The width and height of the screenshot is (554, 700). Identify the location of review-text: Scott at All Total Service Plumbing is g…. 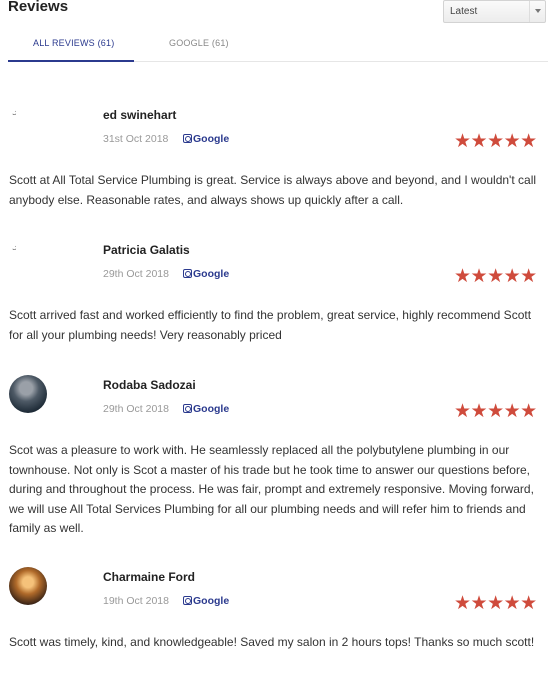
(273, 190).